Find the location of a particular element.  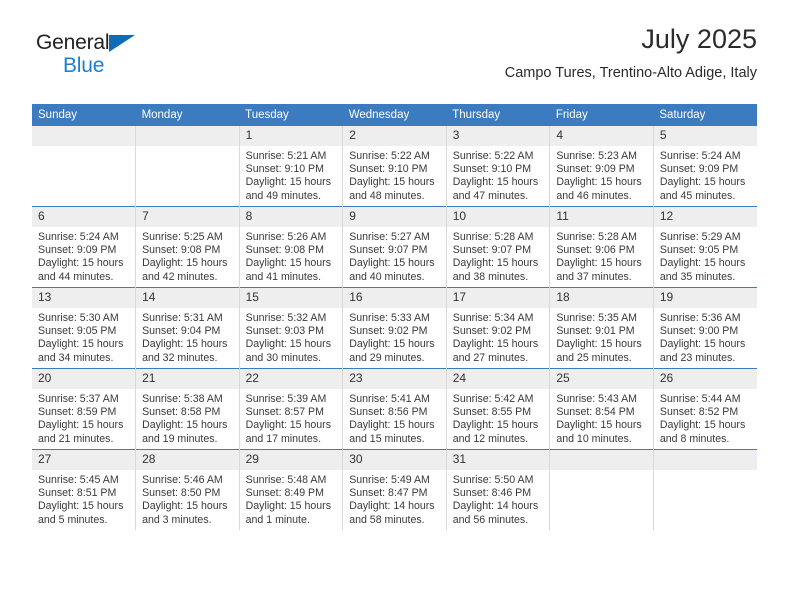

daylight-text: Daylight: 15 hours and 8 minutes. is located at coordinates (702, 432).